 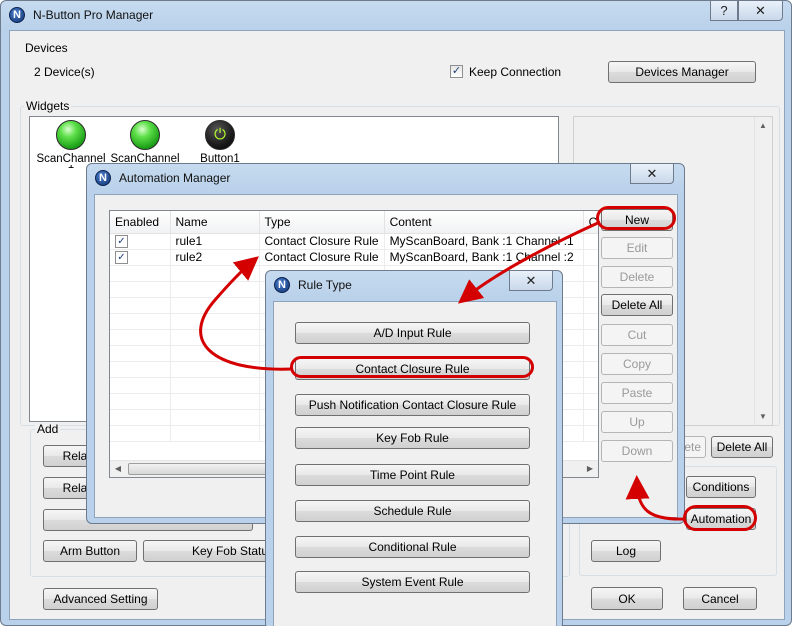 I want to click on devices-group-label: Devices, so click(x=46, y=48).